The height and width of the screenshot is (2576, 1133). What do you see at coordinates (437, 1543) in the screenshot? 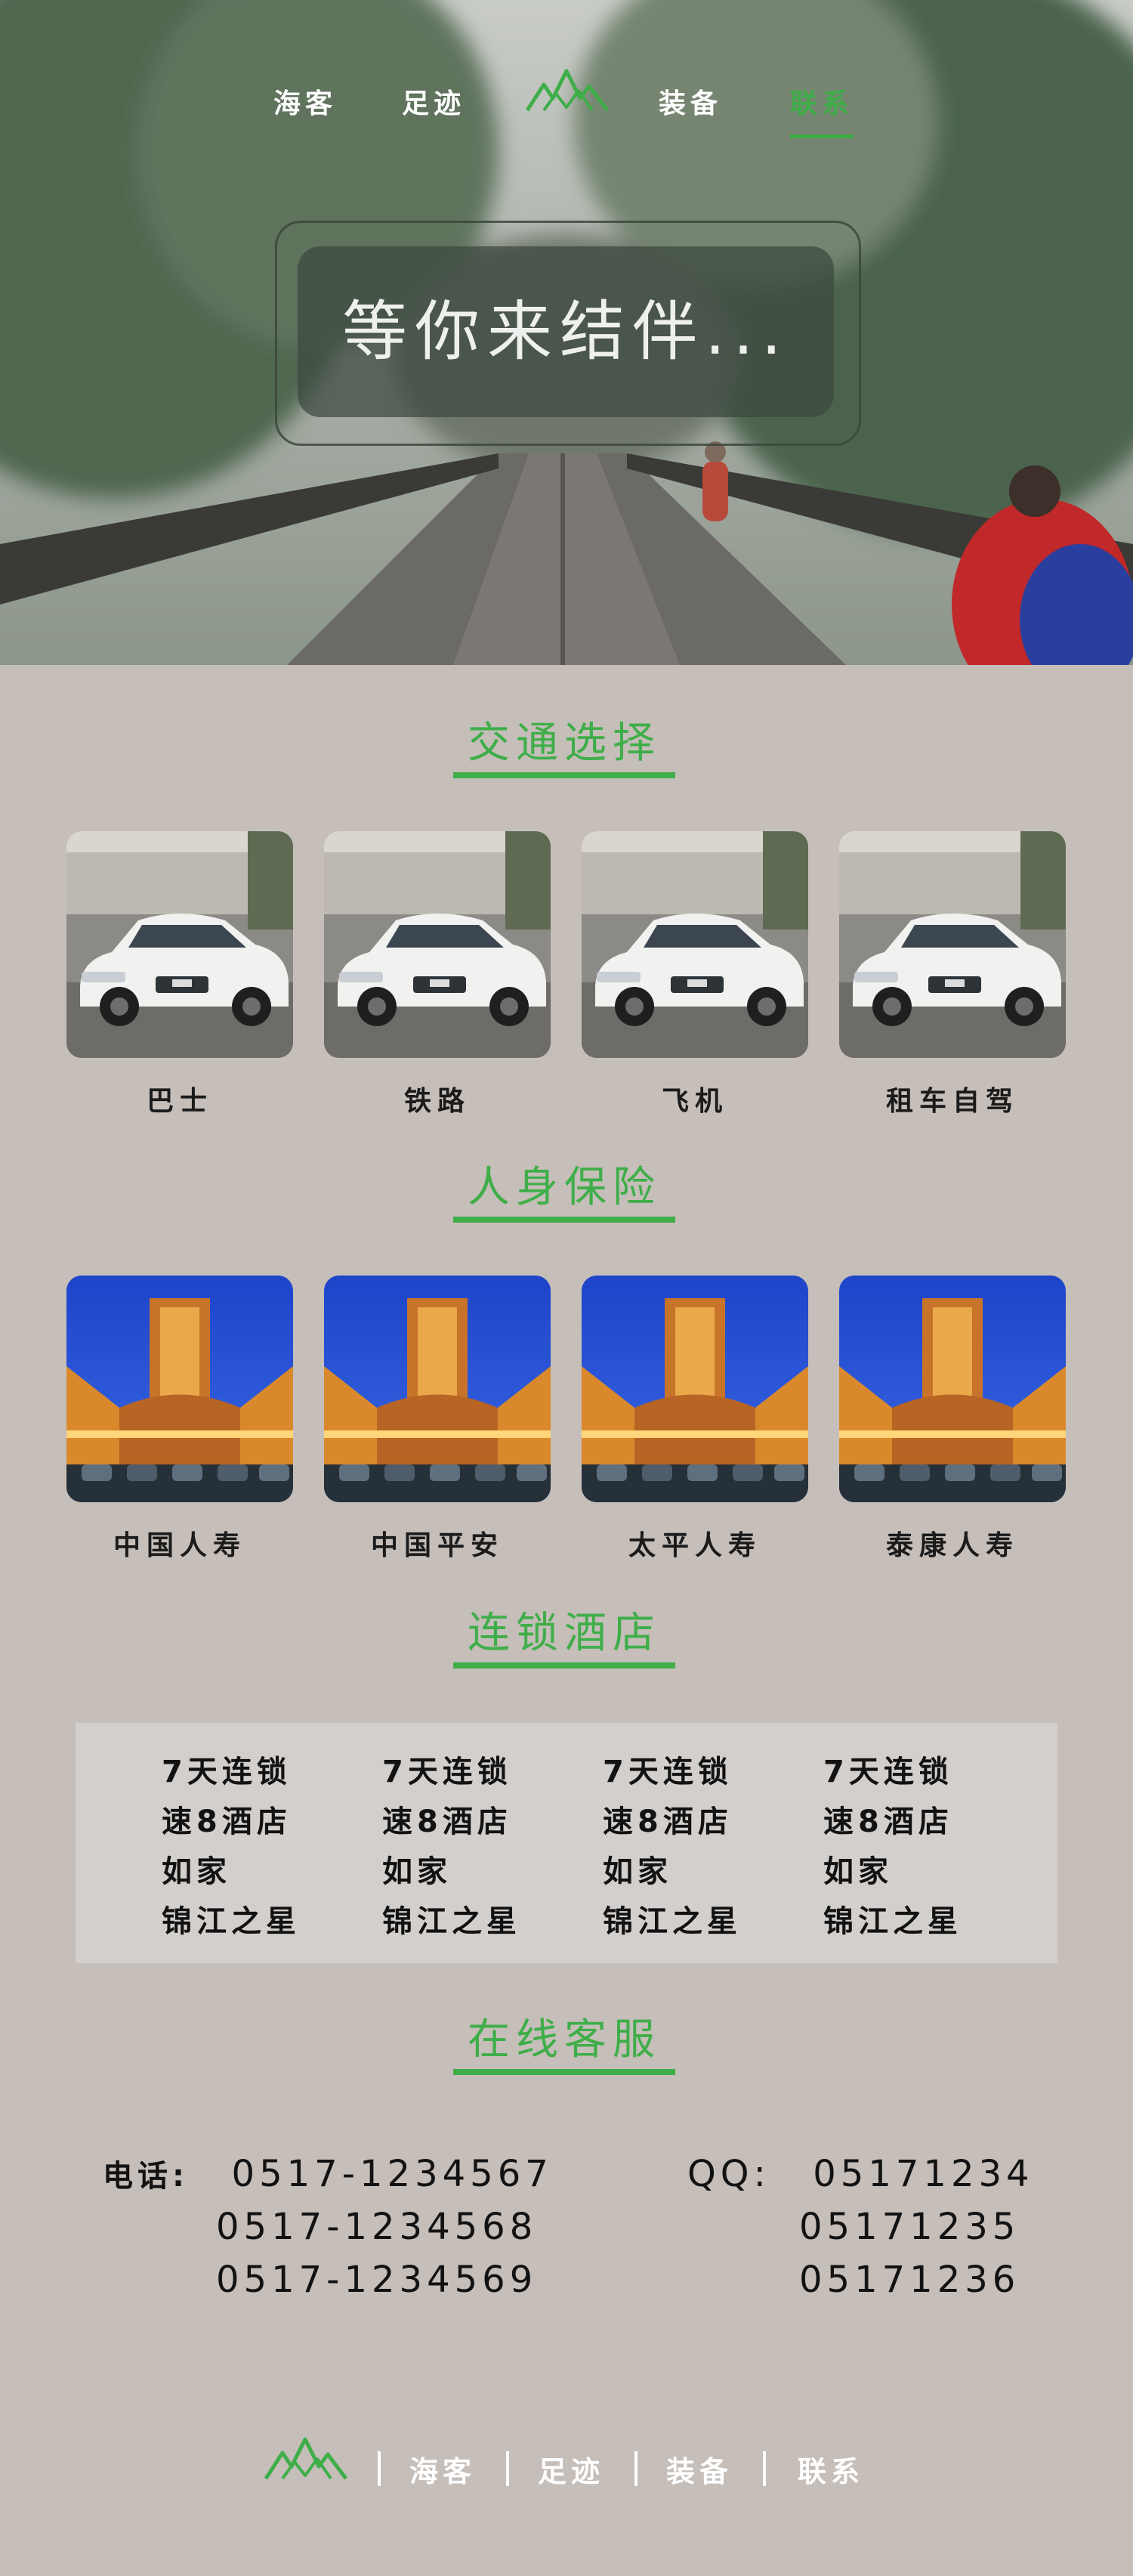
I see `insurance-card-label: 中国平安` at bounding box center [437, 1543].